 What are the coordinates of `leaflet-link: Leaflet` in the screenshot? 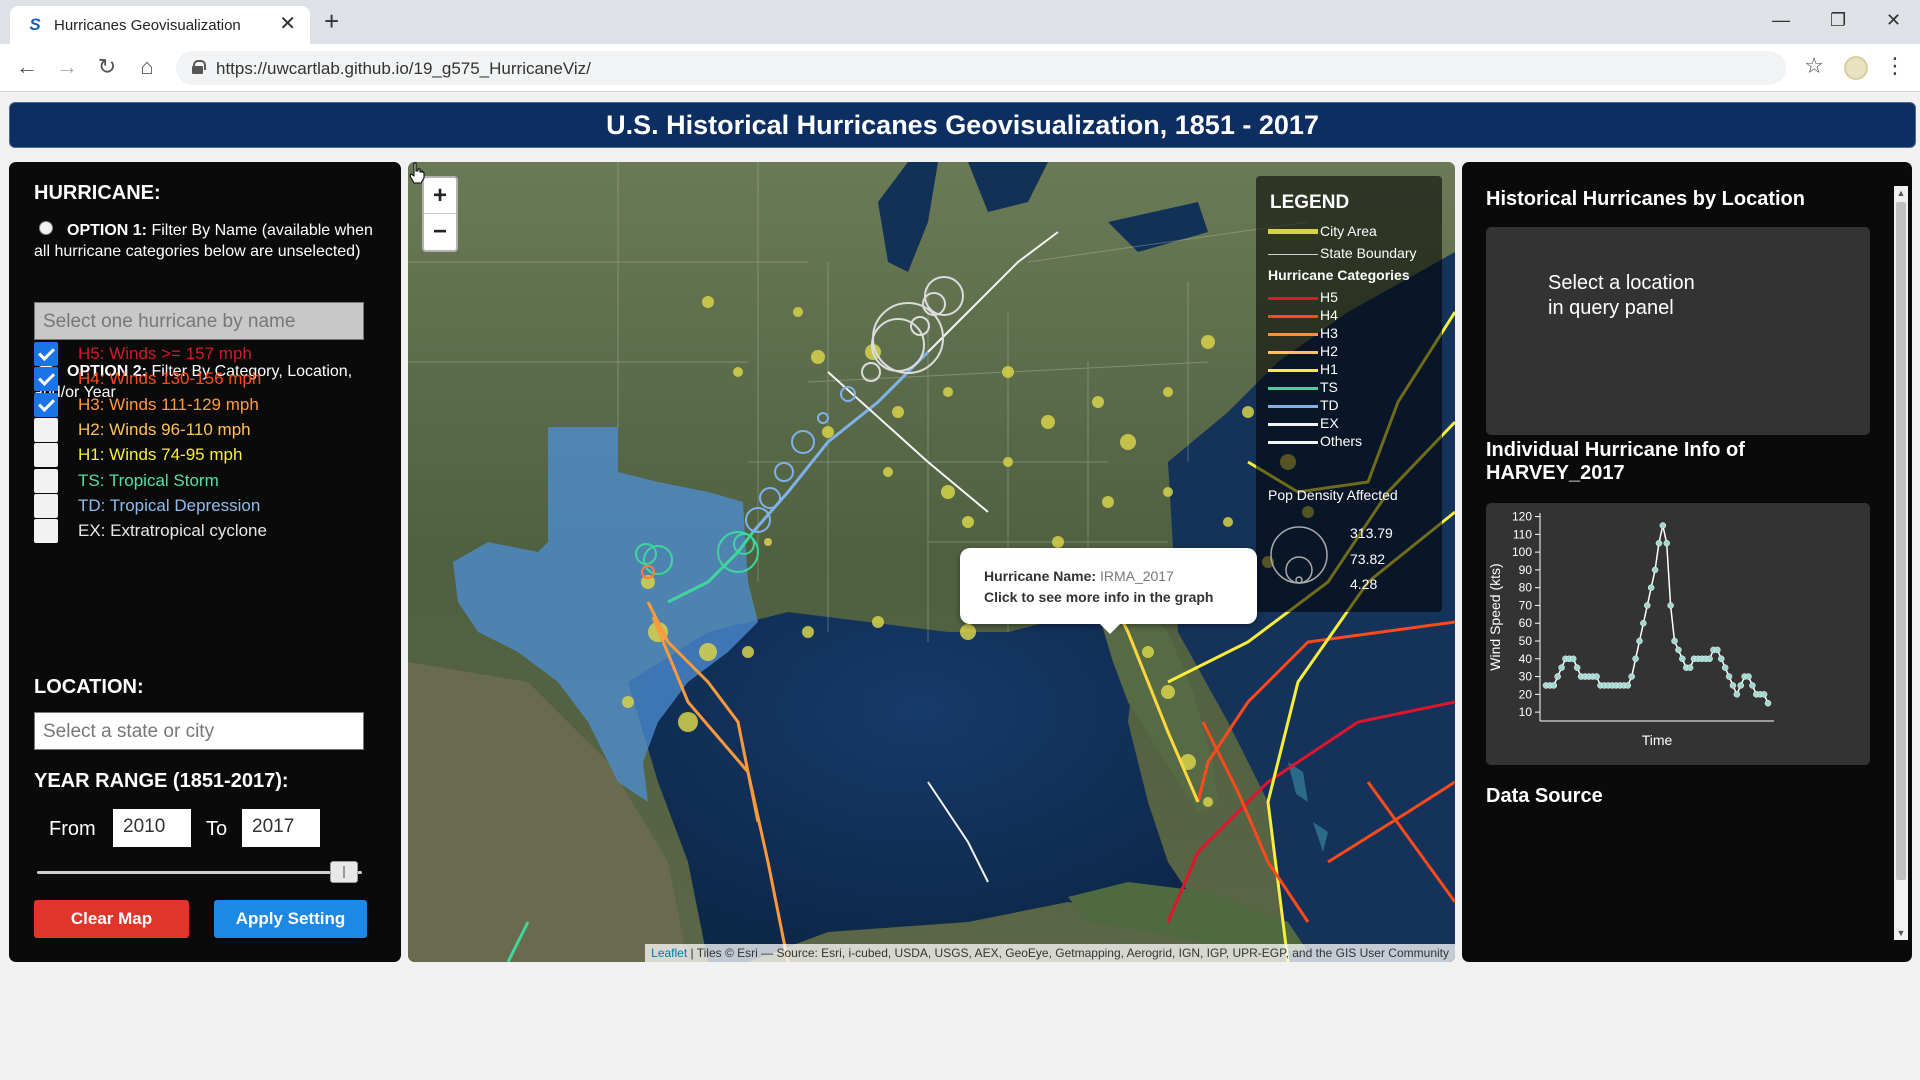 It's located at (669, 953).